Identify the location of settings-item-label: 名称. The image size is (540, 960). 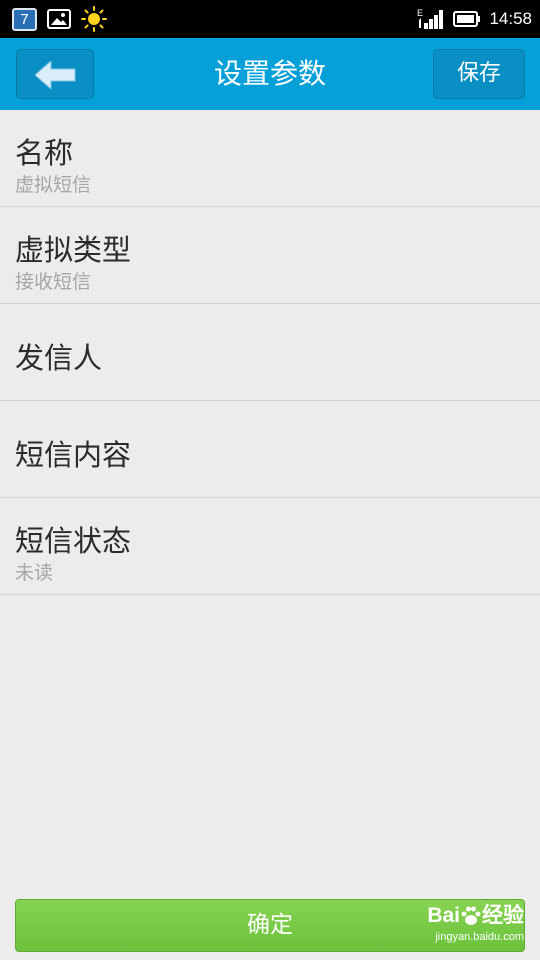
(44, 153).